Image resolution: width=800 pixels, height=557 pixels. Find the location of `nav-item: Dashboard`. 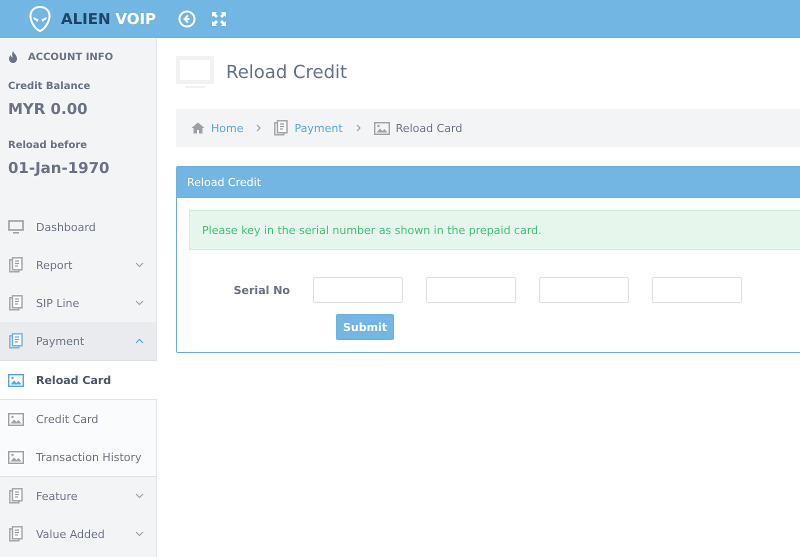

nav-item: Dashboard is located at coordinates (78, 227).